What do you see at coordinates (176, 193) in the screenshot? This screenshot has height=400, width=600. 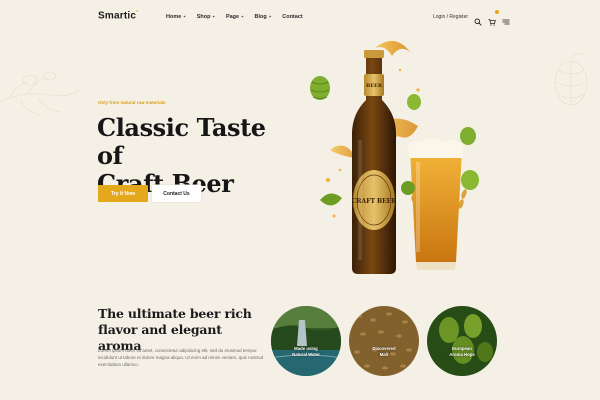 I see `contact-us-button: Contact Us` at bounding box center [176, 193].